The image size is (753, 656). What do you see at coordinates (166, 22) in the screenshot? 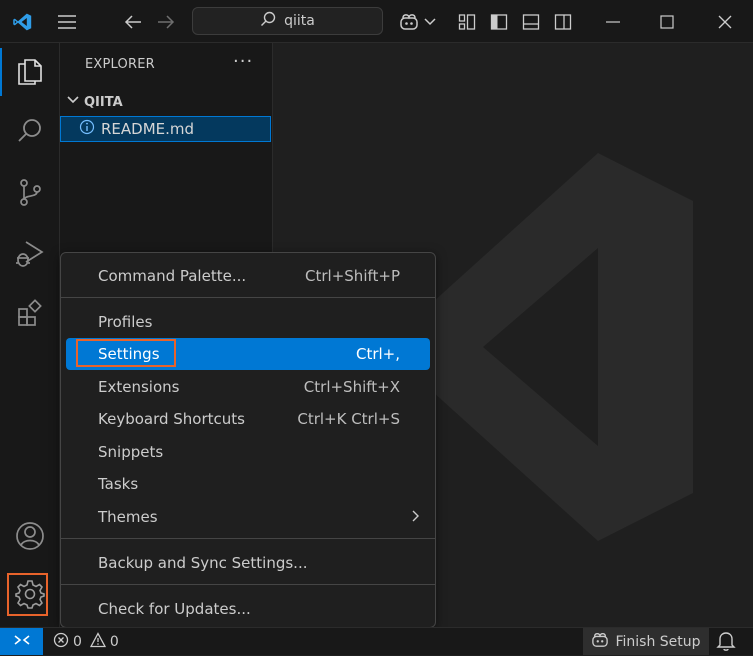
I see `forward-arrow-icon` at bounding box center [166, 22].